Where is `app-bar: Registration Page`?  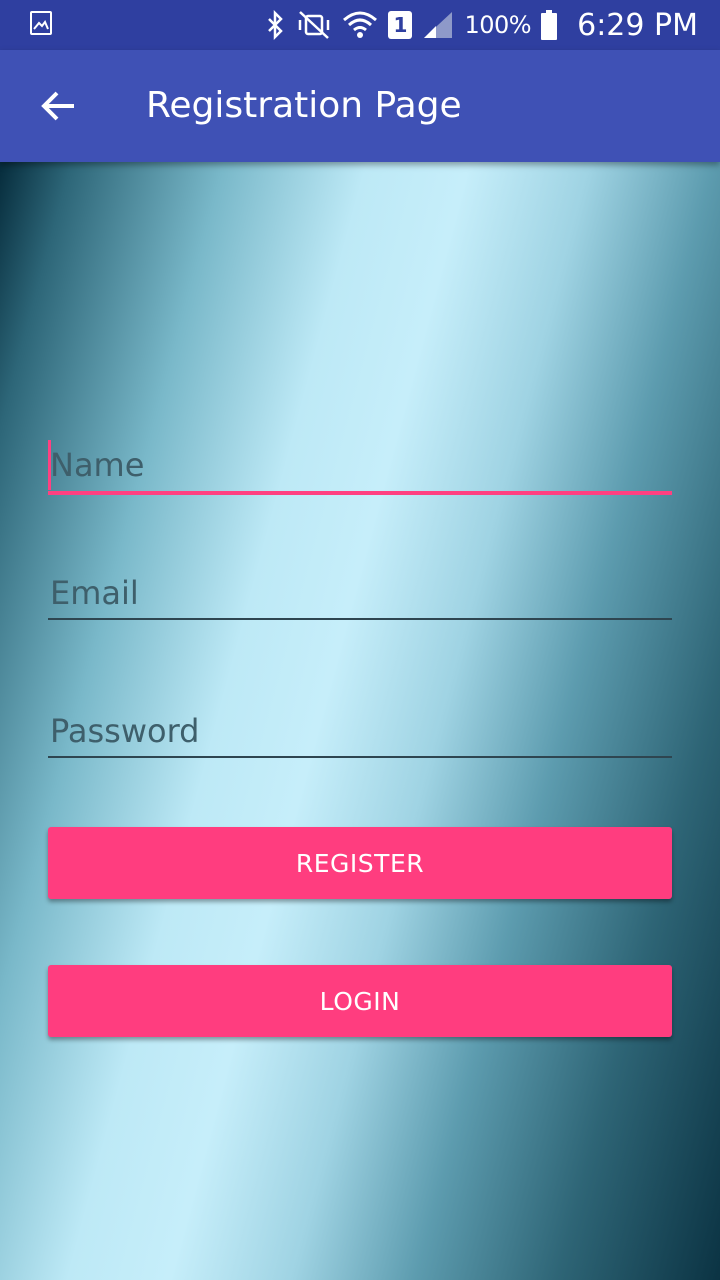
app-bar: Registration Page is located at coordinates (360, 106).